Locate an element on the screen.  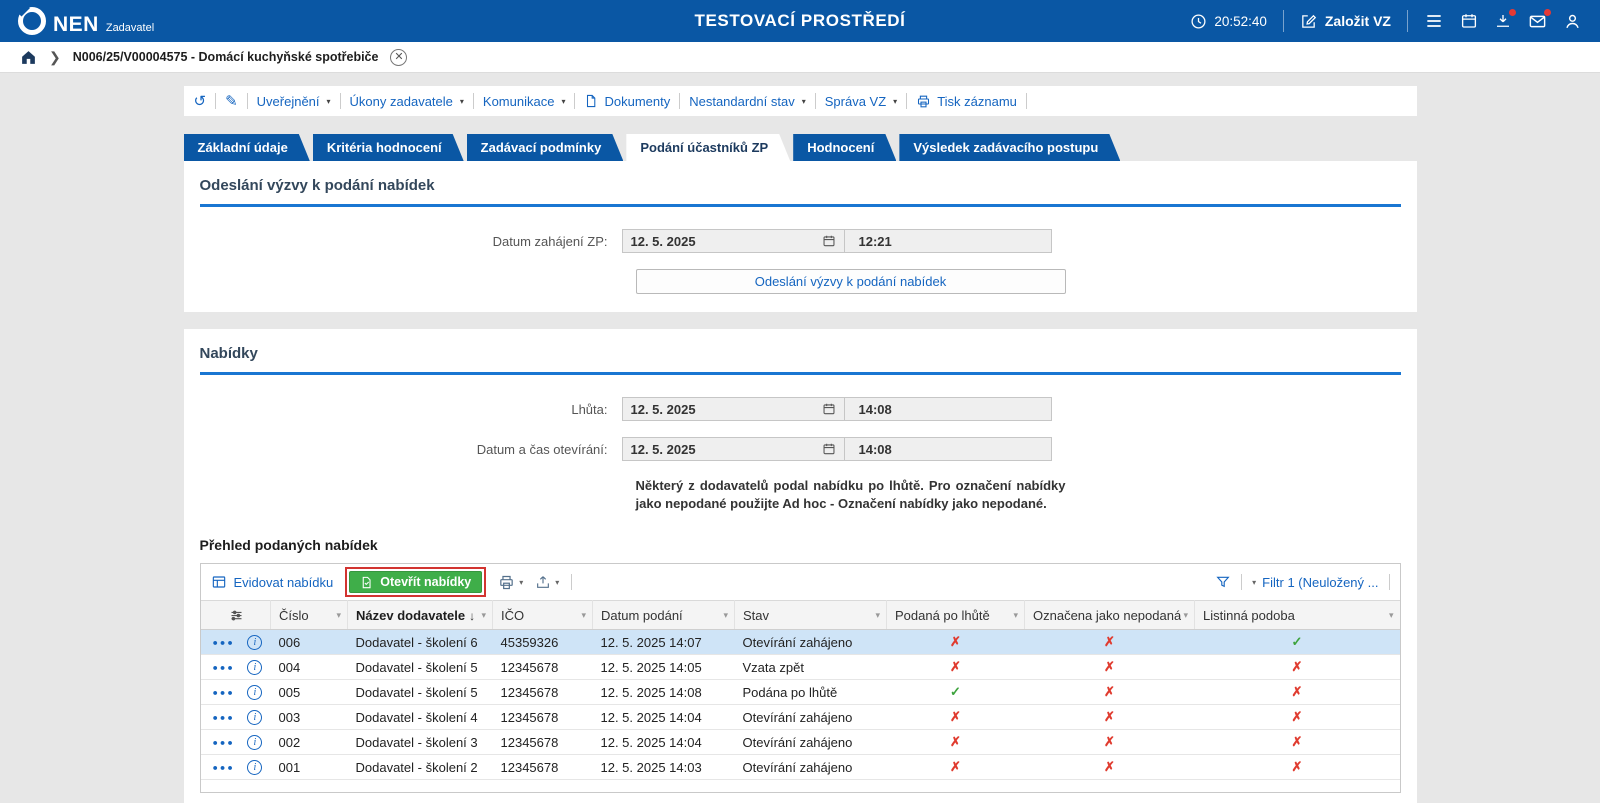
downloads-icon is located at coordinates (1505, 19).